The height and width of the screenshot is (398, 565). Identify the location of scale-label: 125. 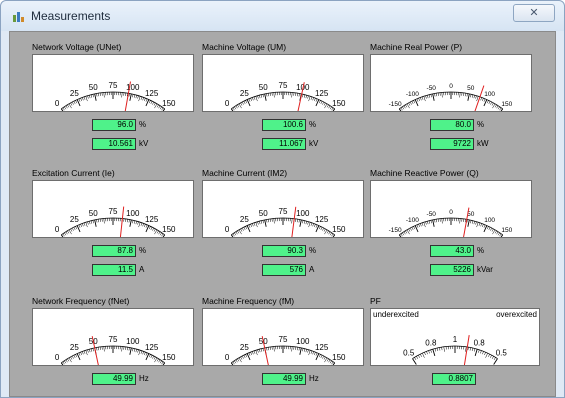
(152, 347).